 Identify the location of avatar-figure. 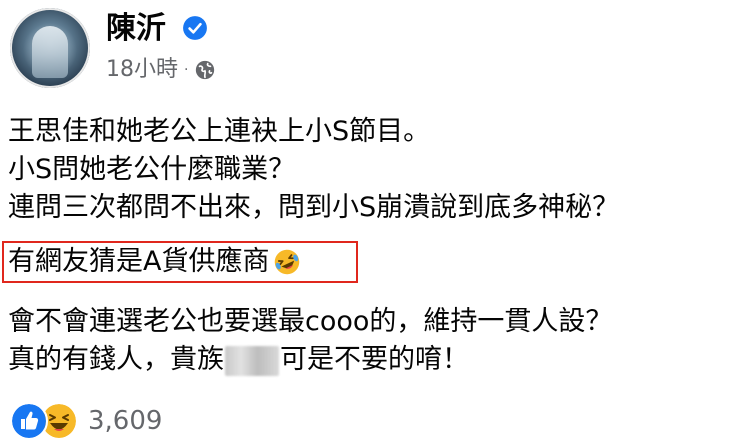
(50, 52).